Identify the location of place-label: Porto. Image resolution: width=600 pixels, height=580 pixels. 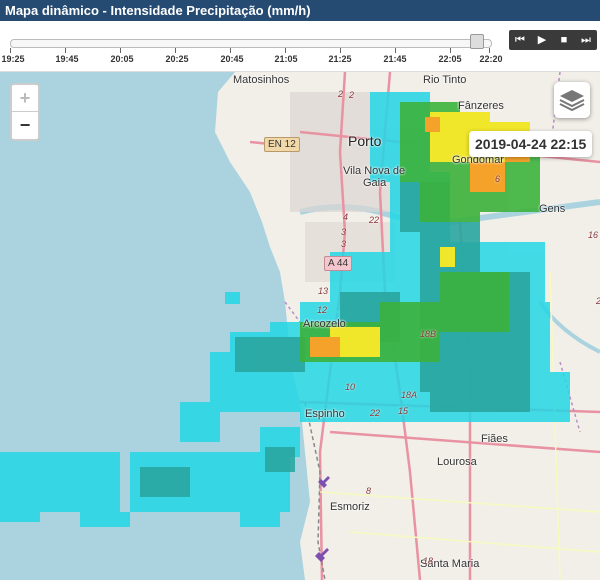
(365, 141).